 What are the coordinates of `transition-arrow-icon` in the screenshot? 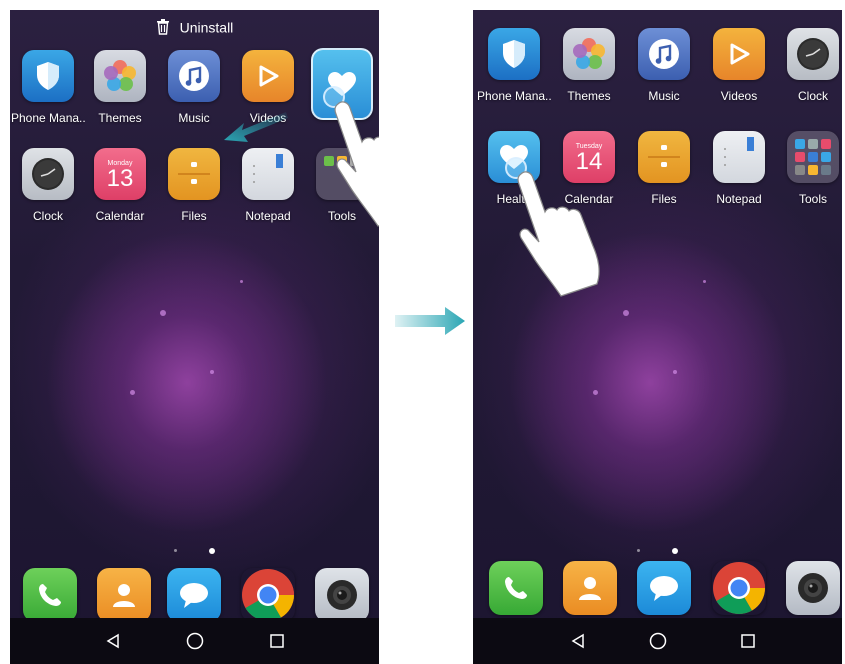 It's located at (430, 321).